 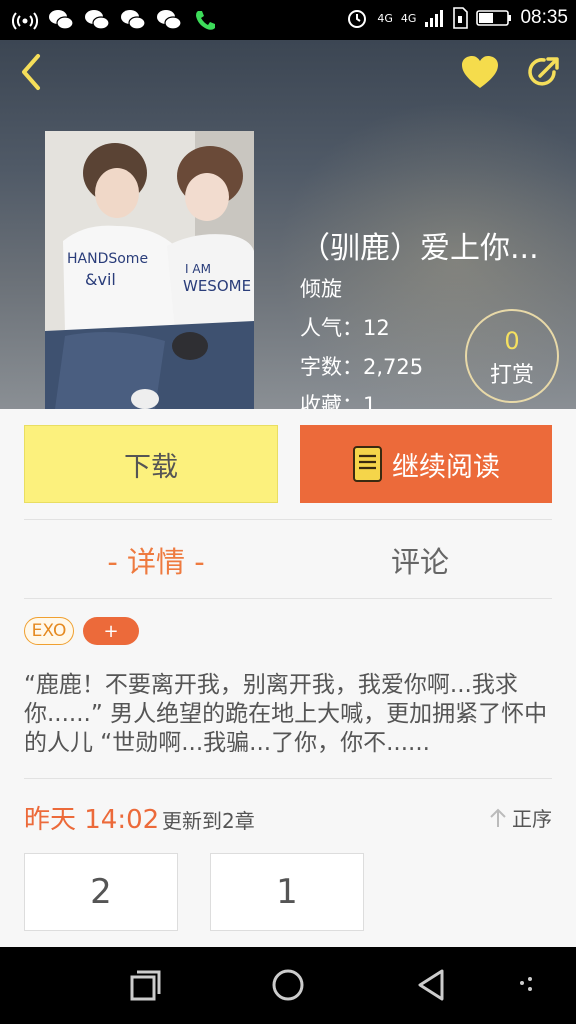 I want to click on update-status: 更新到2章, so click(x=208, y=821).